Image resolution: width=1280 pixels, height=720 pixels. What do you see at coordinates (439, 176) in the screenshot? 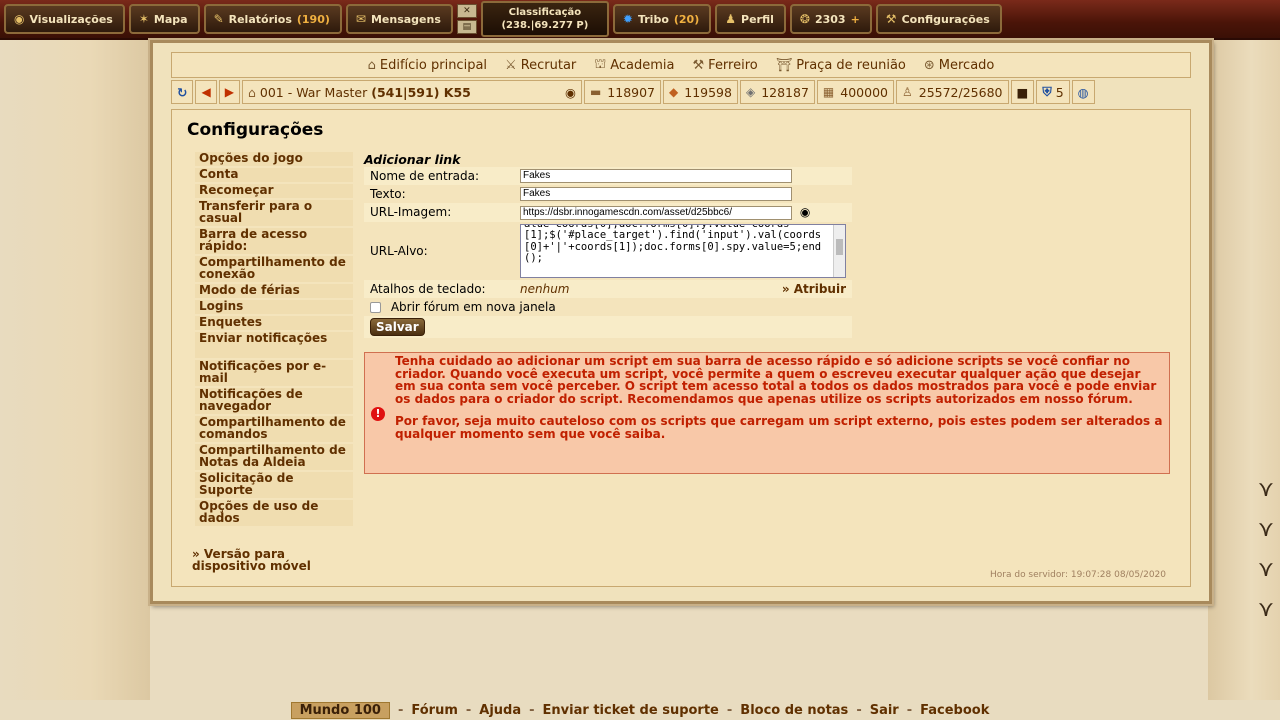
I see `entry-label: Nome de entrada:` at bounding box center [439, 176].